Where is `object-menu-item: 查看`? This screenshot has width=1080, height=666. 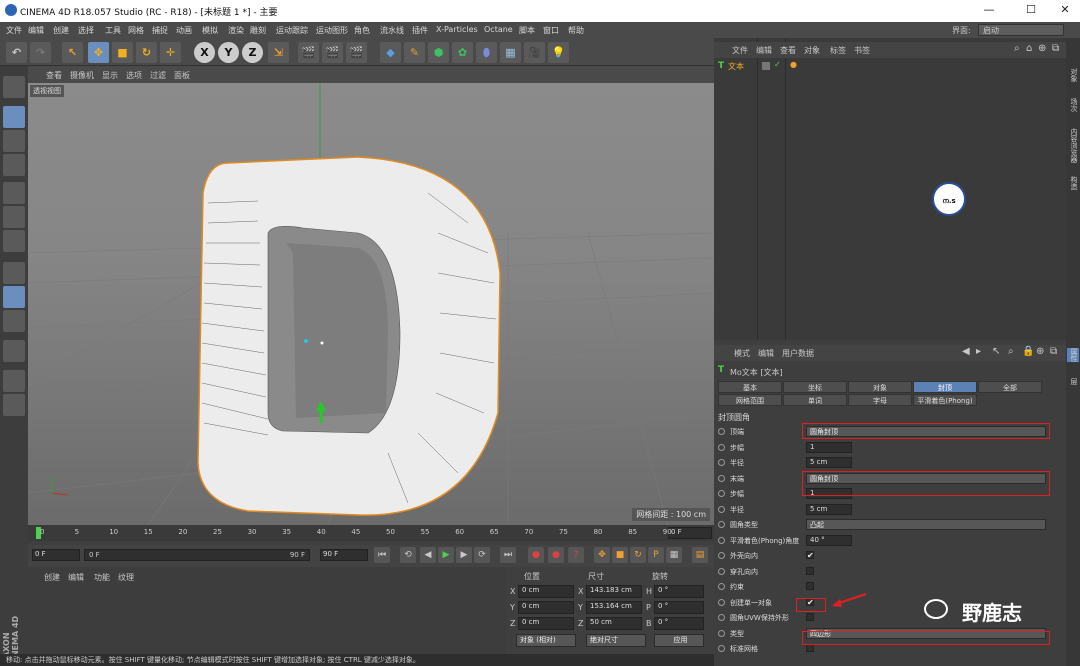 object-menu-item: 查看 is located at coordinates (788, 50).